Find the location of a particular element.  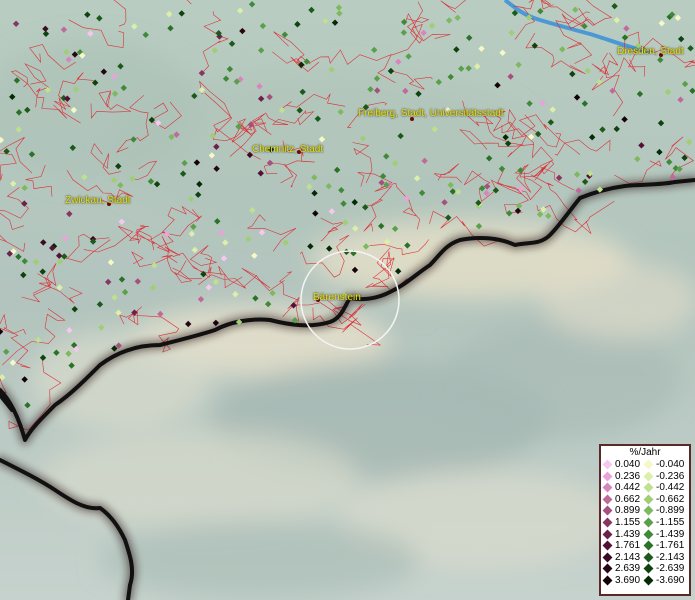

city-label-baerenstein: Bärenstein is located at coordinates (337, 297).